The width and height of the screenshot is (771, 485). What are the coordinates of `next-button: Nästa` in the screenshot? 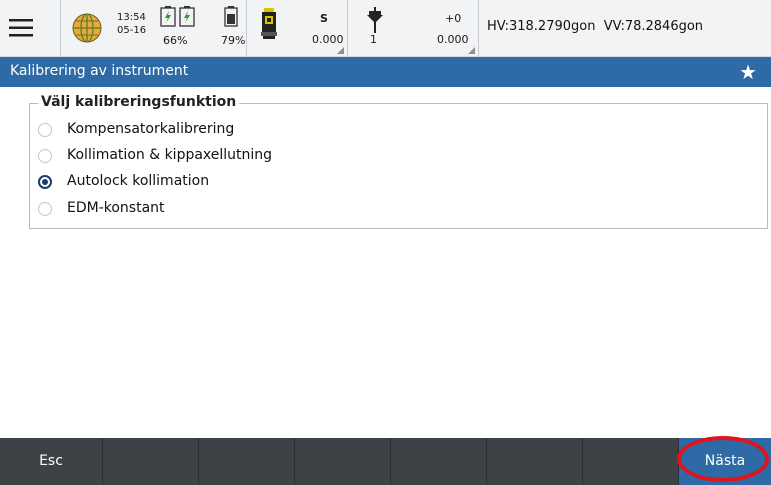 It's located at (725, 461).